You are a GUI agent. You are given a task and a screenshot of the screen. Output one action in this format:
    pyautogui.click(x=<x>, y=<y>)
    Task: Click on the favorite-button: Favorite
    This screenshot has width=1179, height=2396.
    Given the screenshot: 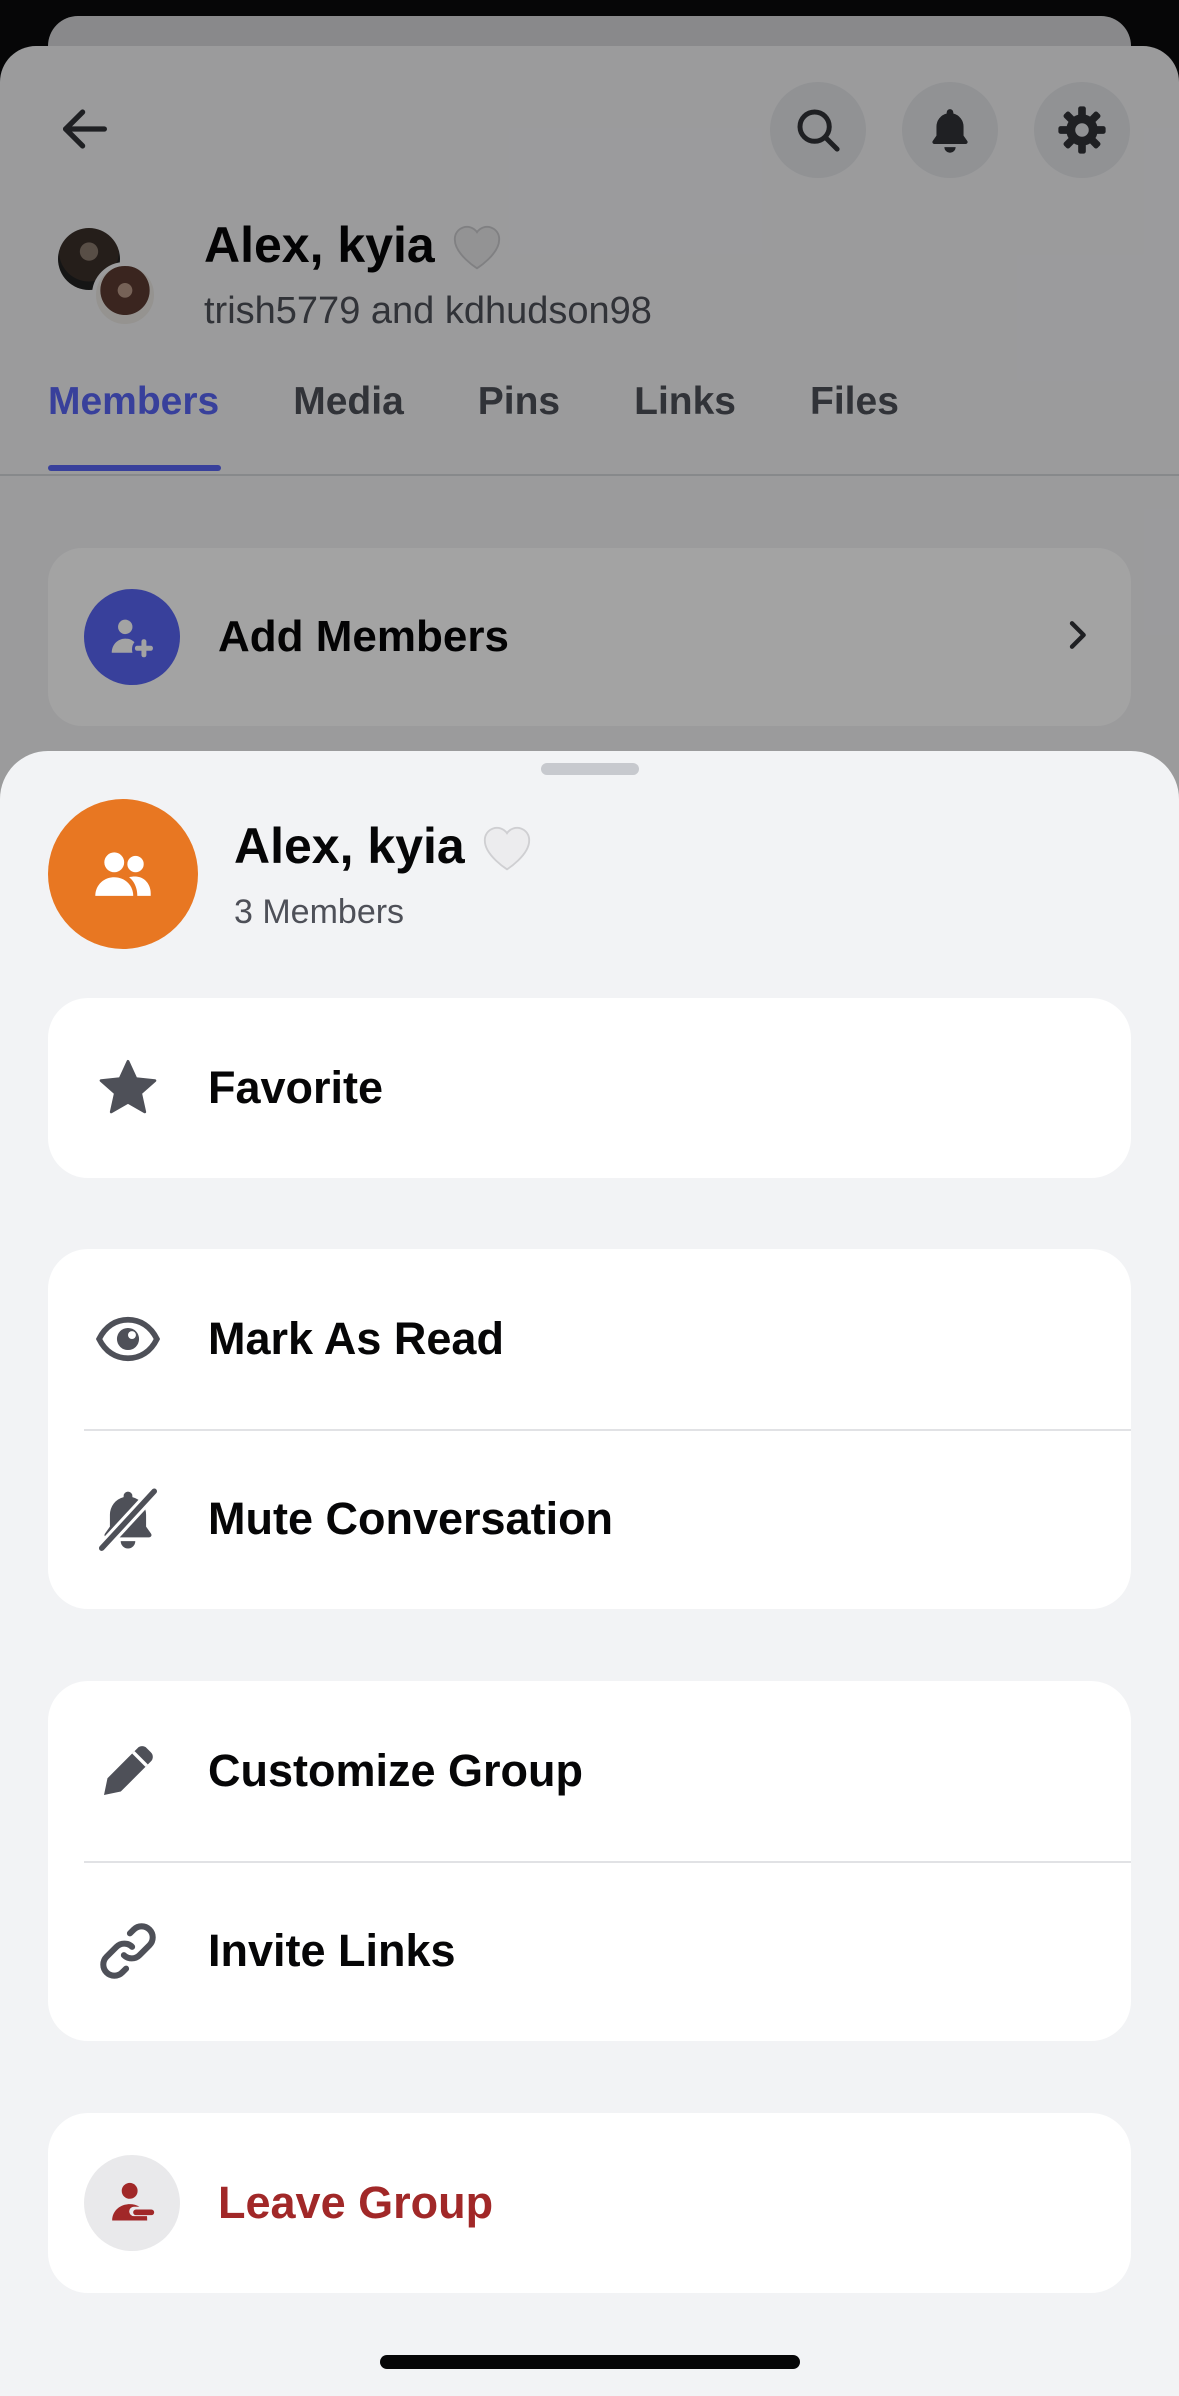 What is the action you would take?
    pyautogui.click(x=589, y=1088)
    